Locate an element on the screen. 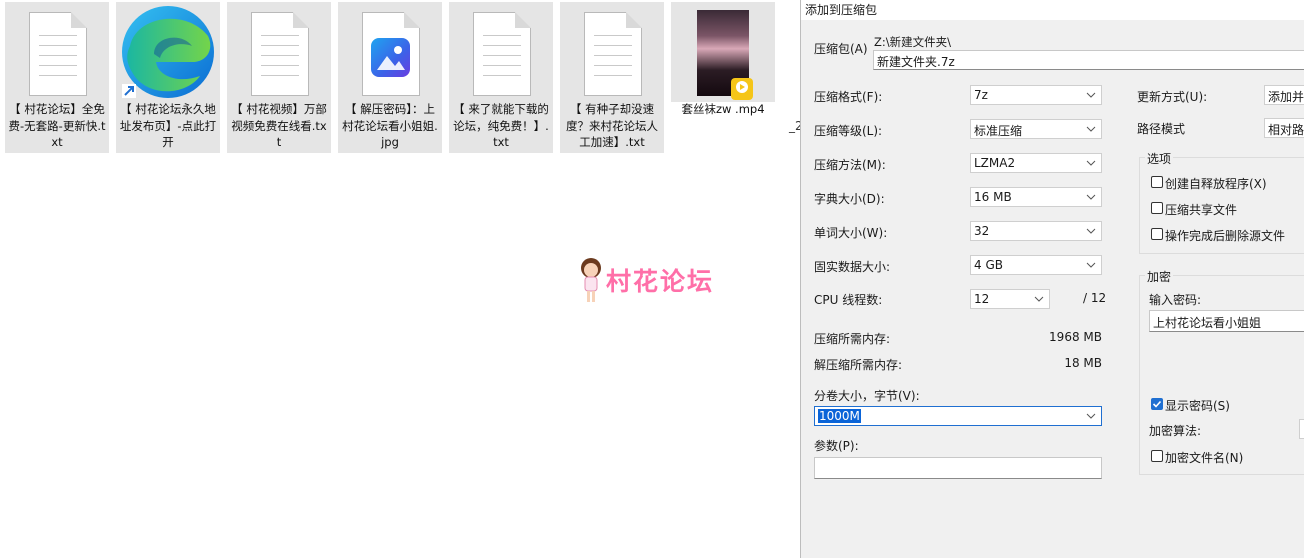  file-name: 【 有种子却没速度？来村花论坛人工加速】.txt is located at coordinates (612, 125).